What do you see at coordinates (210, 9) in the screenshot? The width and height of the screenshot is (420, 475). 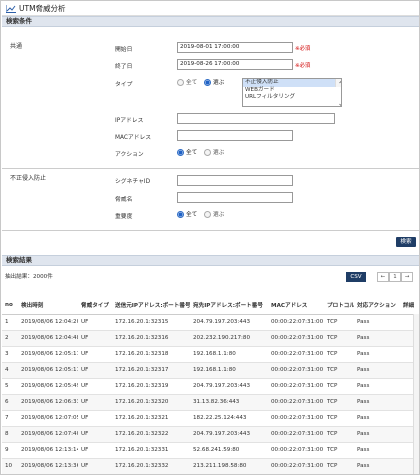 I see `title-bar: UTM脅威分析` at bounding box center [210, 9].